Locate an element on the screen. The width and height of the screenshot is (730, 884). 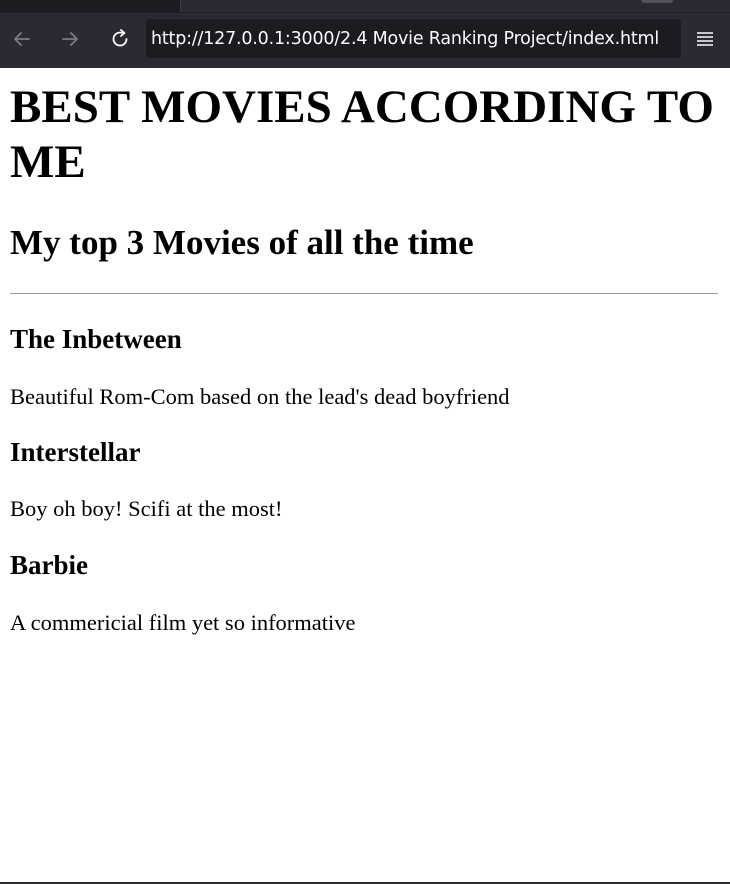
arrow-right-icon is located at coordinates (70, 39).